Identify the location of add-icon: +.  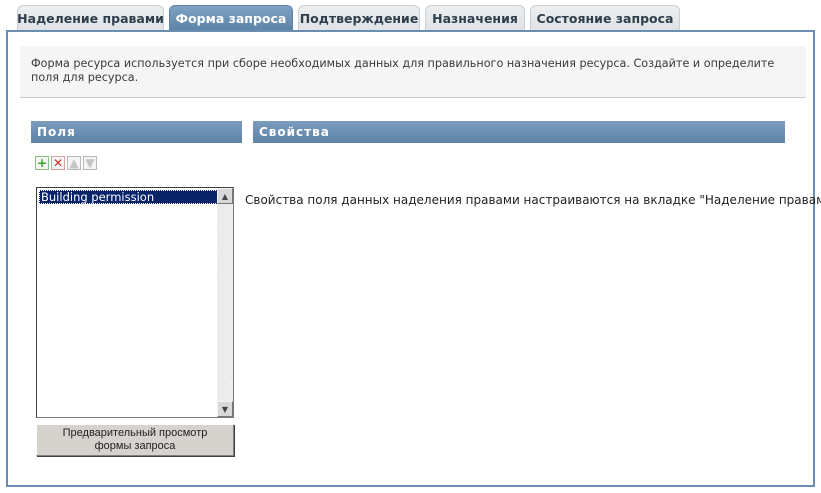
(42, 163).